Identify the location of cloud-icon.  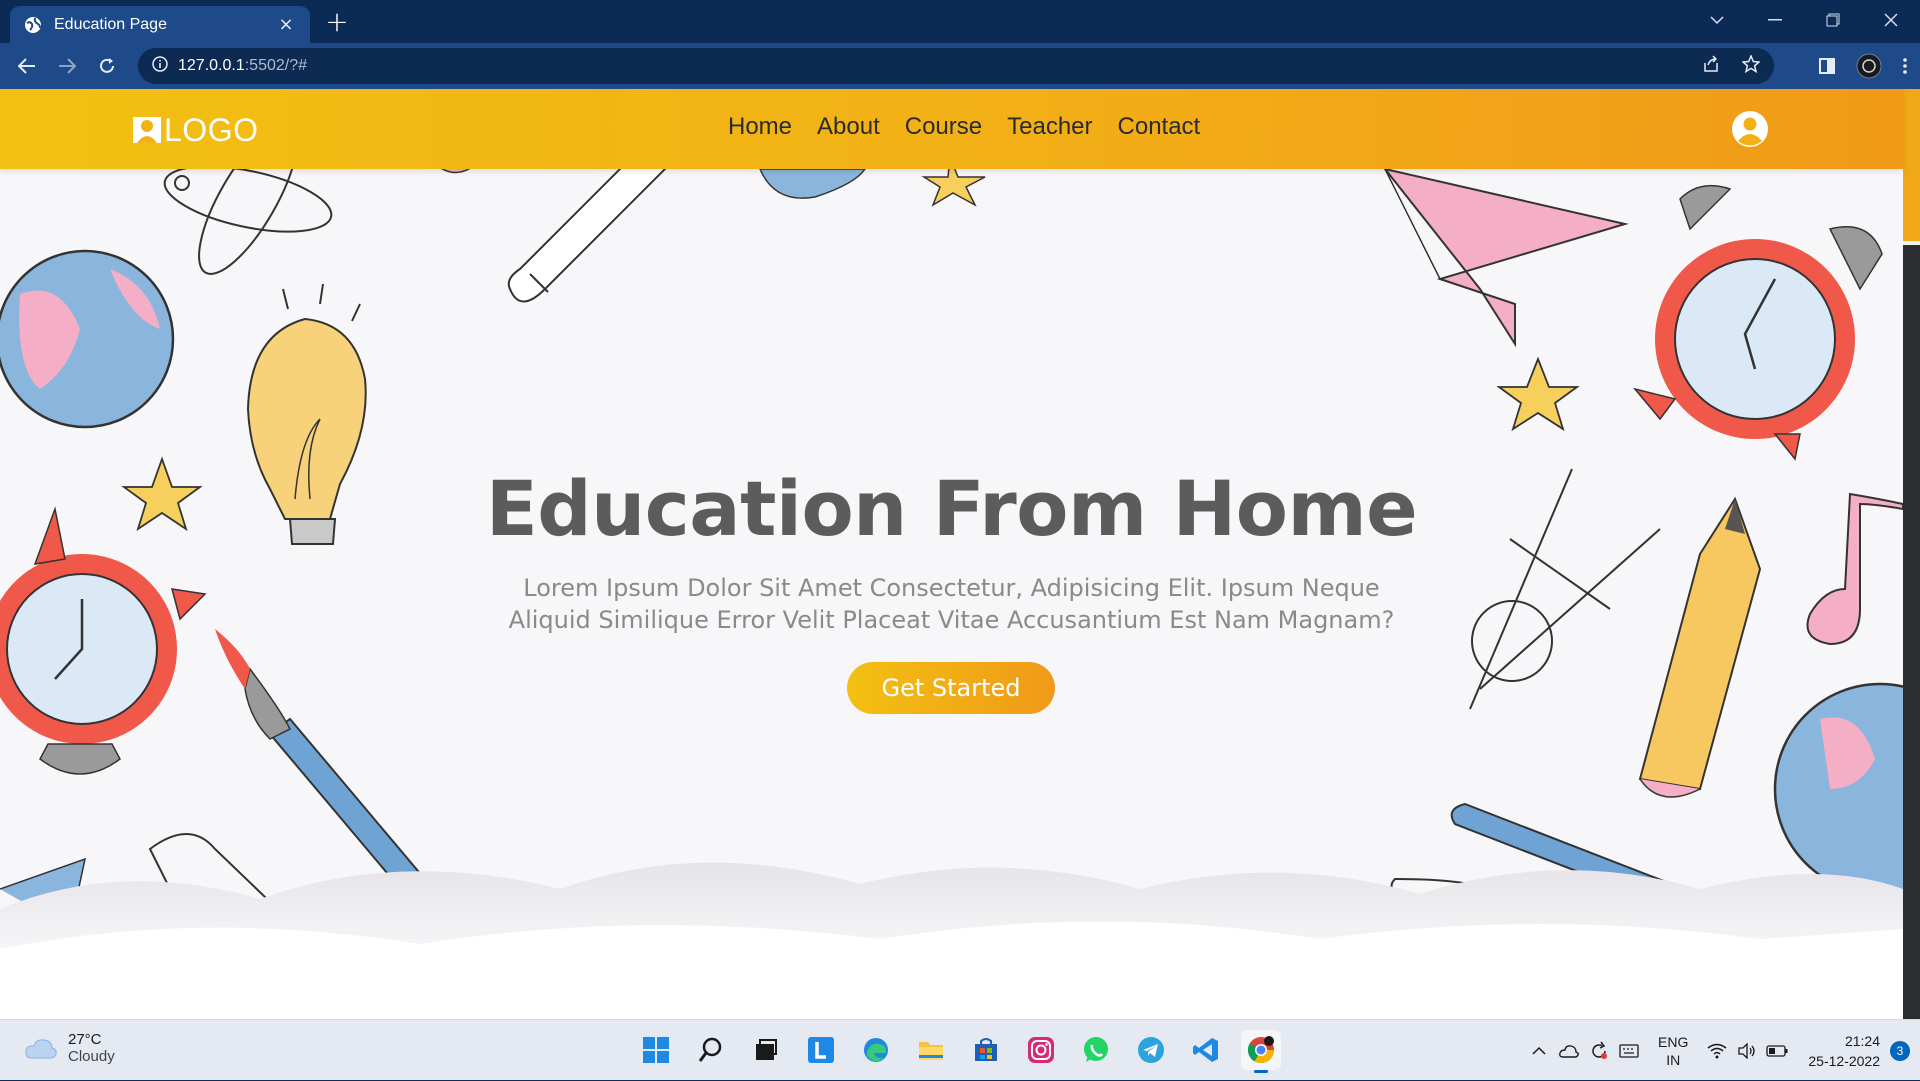
(41, 1049).